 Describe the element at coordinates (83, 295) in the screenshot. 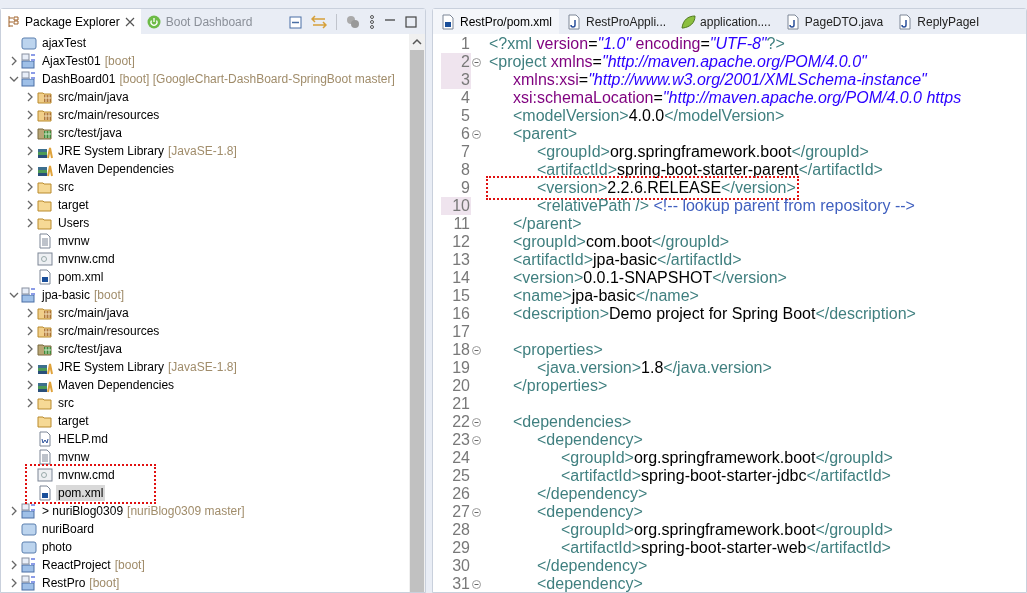

I see `tree-item: jpa-basic [boot]` at that location.